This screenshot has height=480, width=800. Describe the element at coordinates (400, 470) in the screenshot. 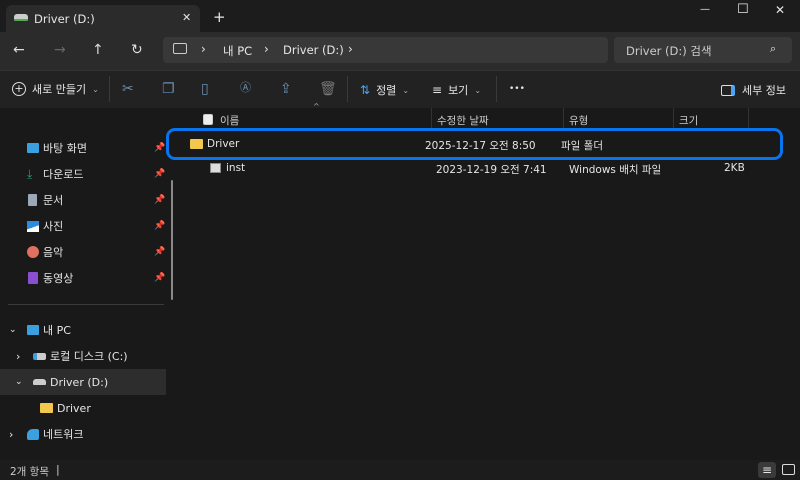

I see `status-bar: 2개 항목 | ≡` at that location.